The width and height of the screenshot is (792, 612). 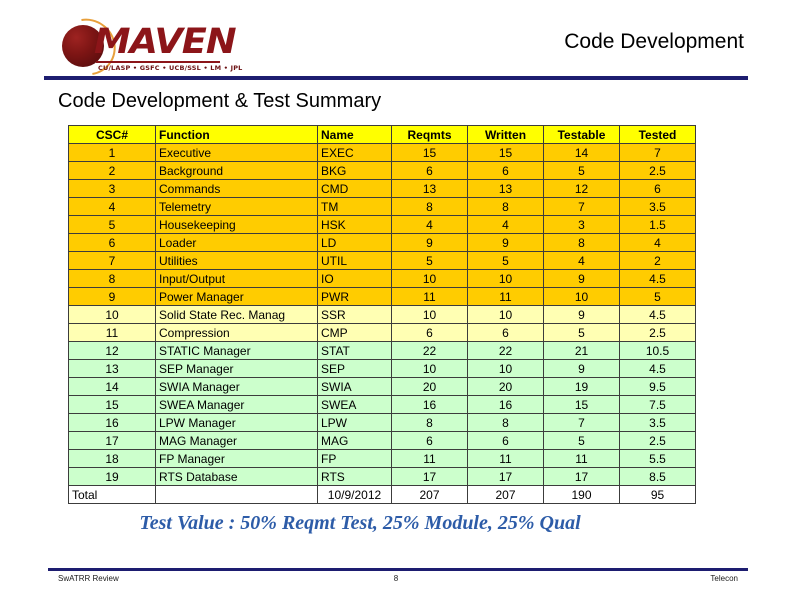 I want to click on table-row: 13 SEP Manager SEP 10 10 9 4.5, so click(x=382, y=368).